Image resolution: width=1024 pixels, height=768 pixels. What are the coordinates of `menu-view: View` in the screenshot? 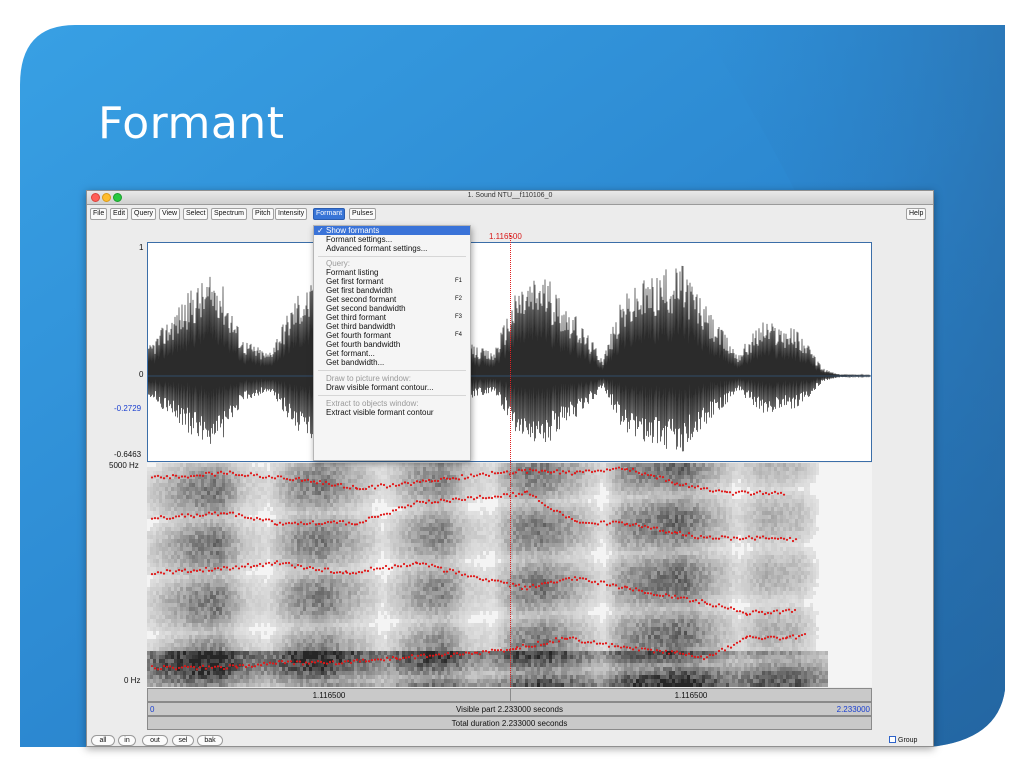 It's located at (170, 214).